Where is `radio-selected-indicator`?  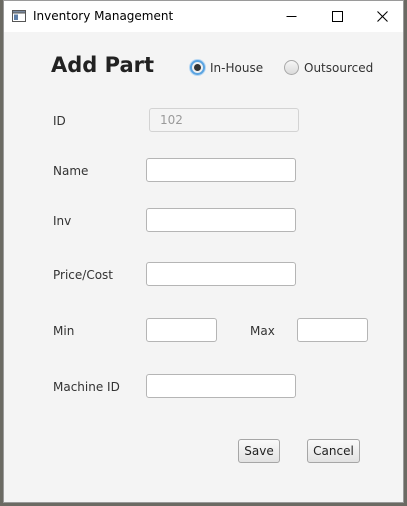 radio-selected-indicator is located at coordinates (197, 67).